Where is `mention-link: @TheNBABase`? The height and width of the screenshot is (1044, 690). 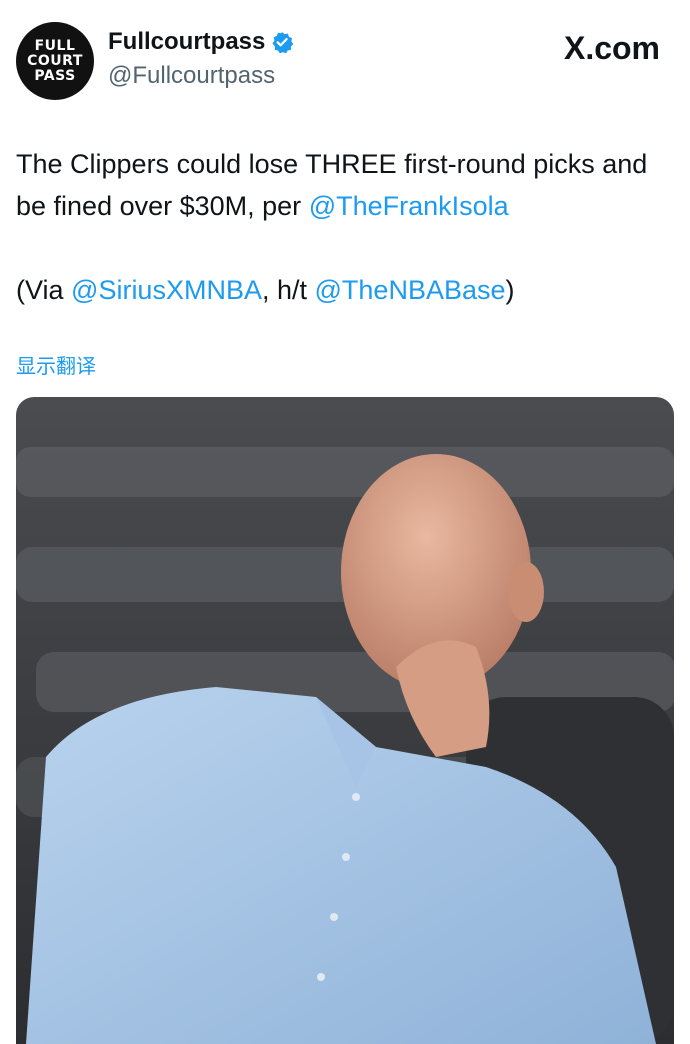
mention-link: @TheNBABase is located at coordinates (410, 290).